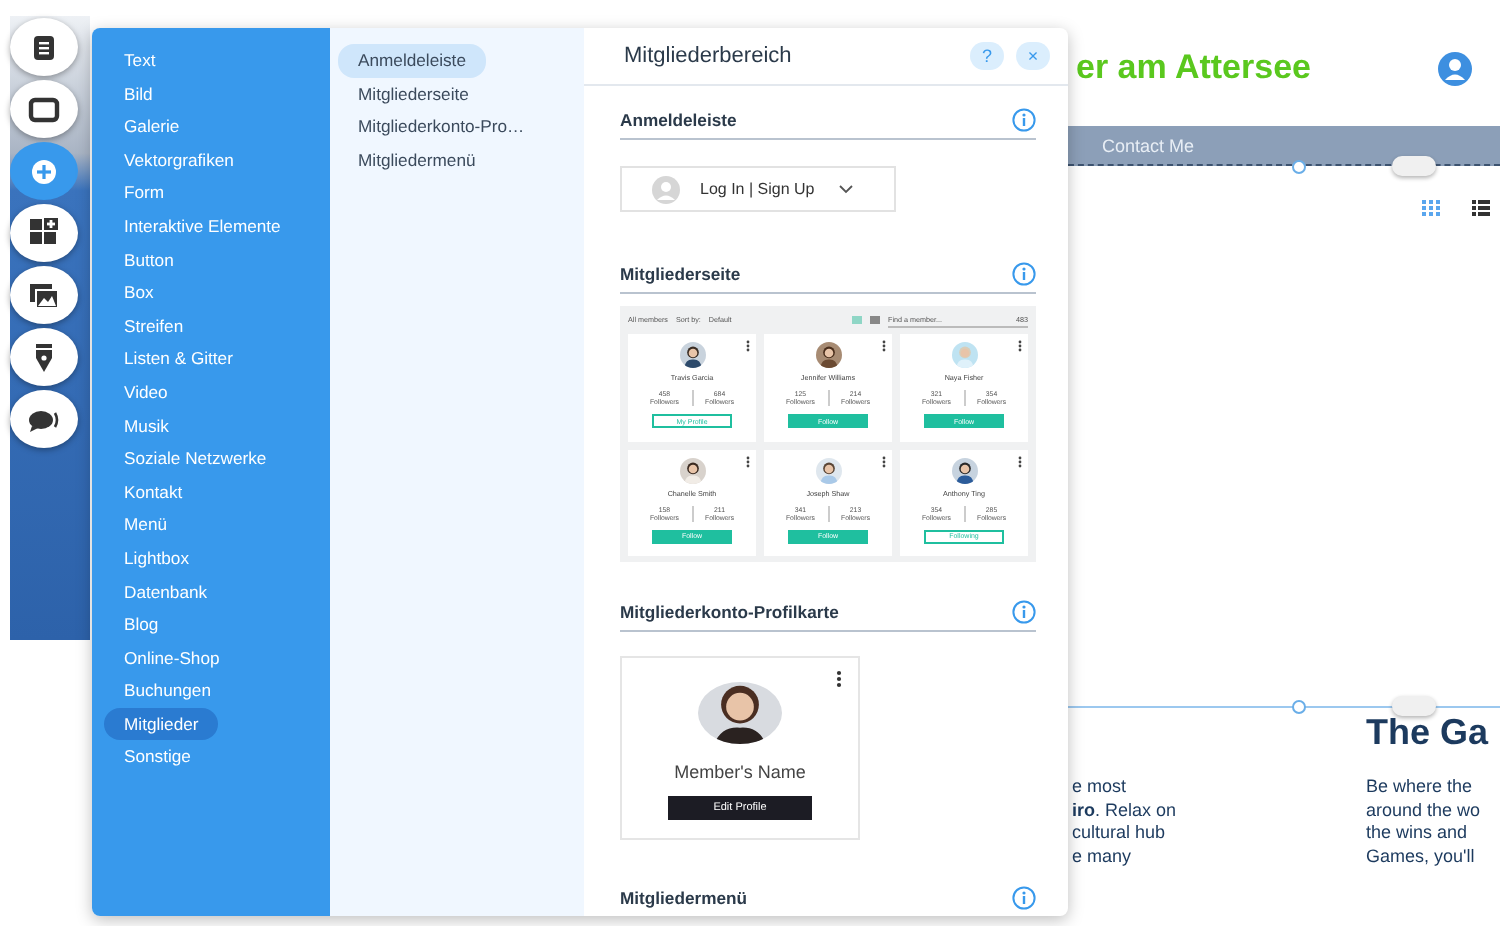  Describe the element at coordinates (166, 592) in the screenshot. I see `category-item: Datenbank` at that location.